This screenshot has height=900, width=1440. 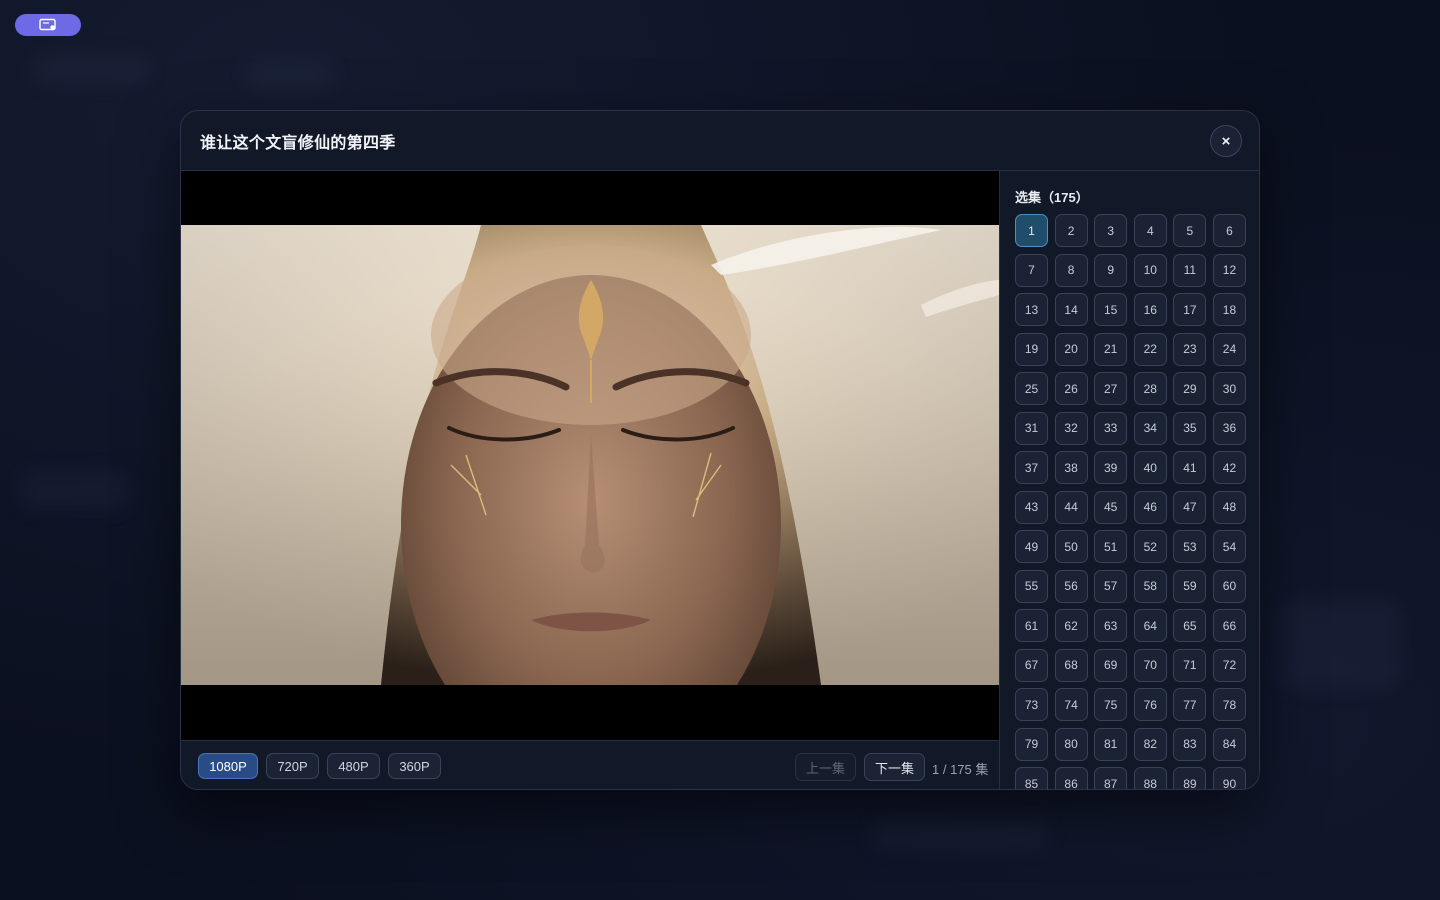 What do you see at coordinates (1071, 625) in the screenshot?
I see `episode-button-62: 62` at bounding box center [1071, 625].